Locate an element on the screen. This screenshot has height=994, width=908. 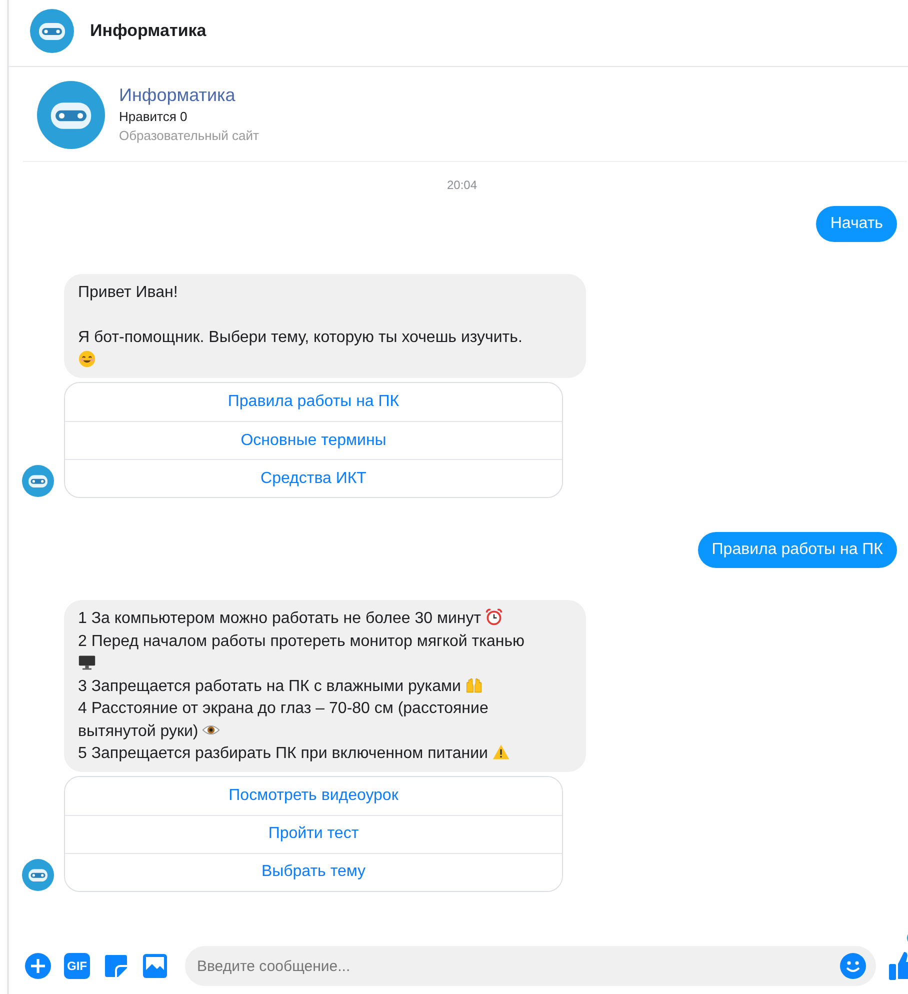
message-text: 2 Перед началом работы протереть монитор мягкой тканью is located at coordinates (301, 641).